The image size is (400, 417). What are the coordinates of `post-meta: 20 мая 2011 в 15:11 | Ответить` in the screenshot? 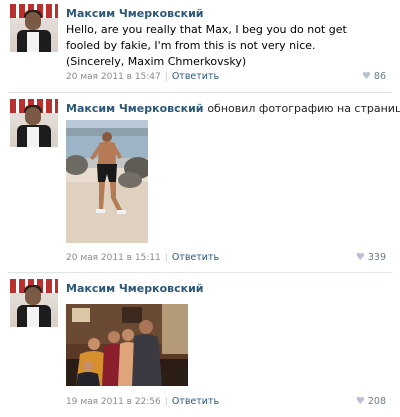 It's located at (142, 257).